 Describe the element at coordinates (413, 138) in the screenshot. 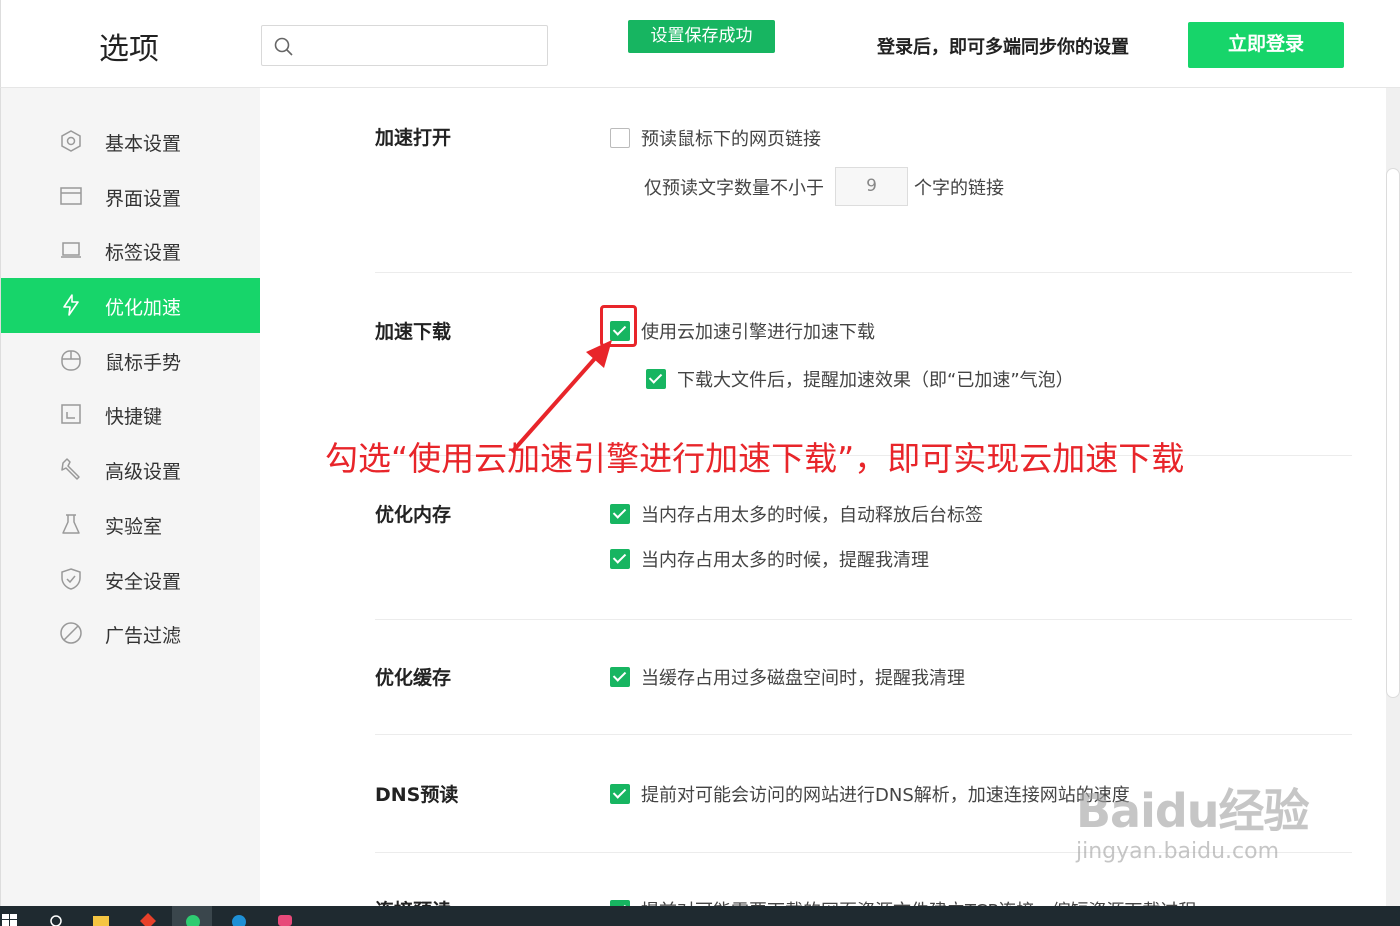

I see `section-title-speed-open: 加速打开` at that location.